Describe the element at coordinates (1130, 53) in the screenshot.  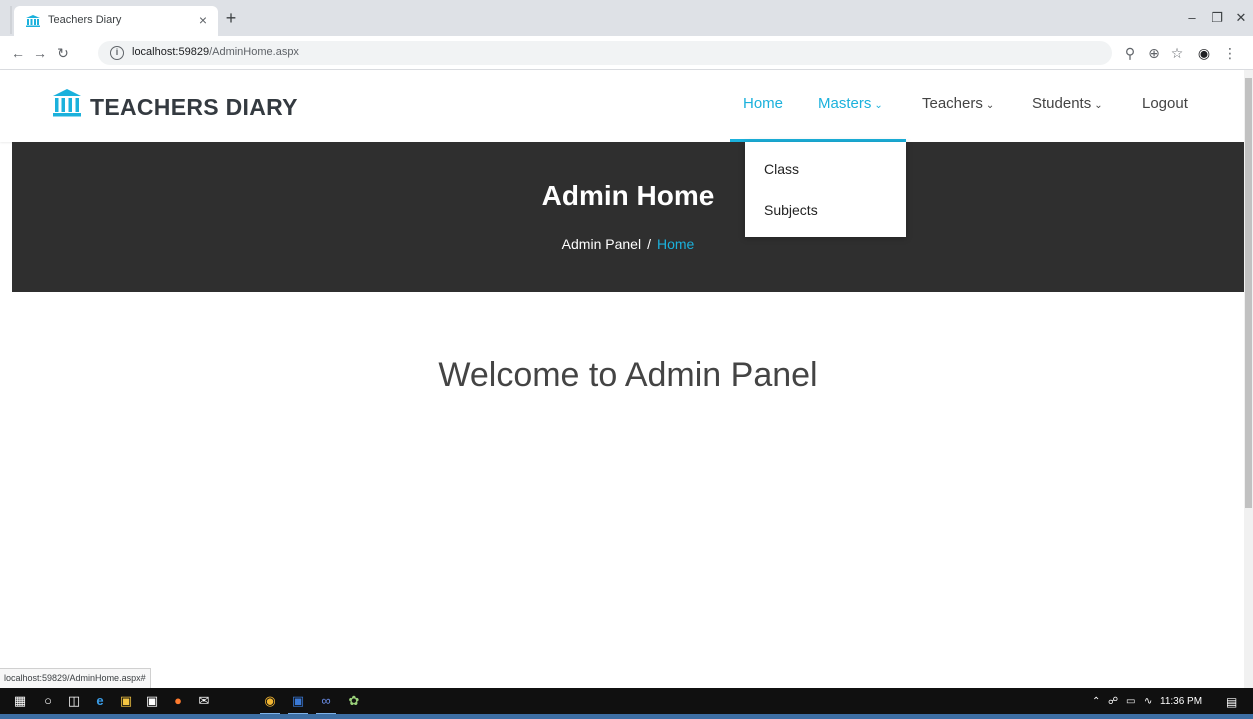
I see `key-icon: ⚲` at that location.